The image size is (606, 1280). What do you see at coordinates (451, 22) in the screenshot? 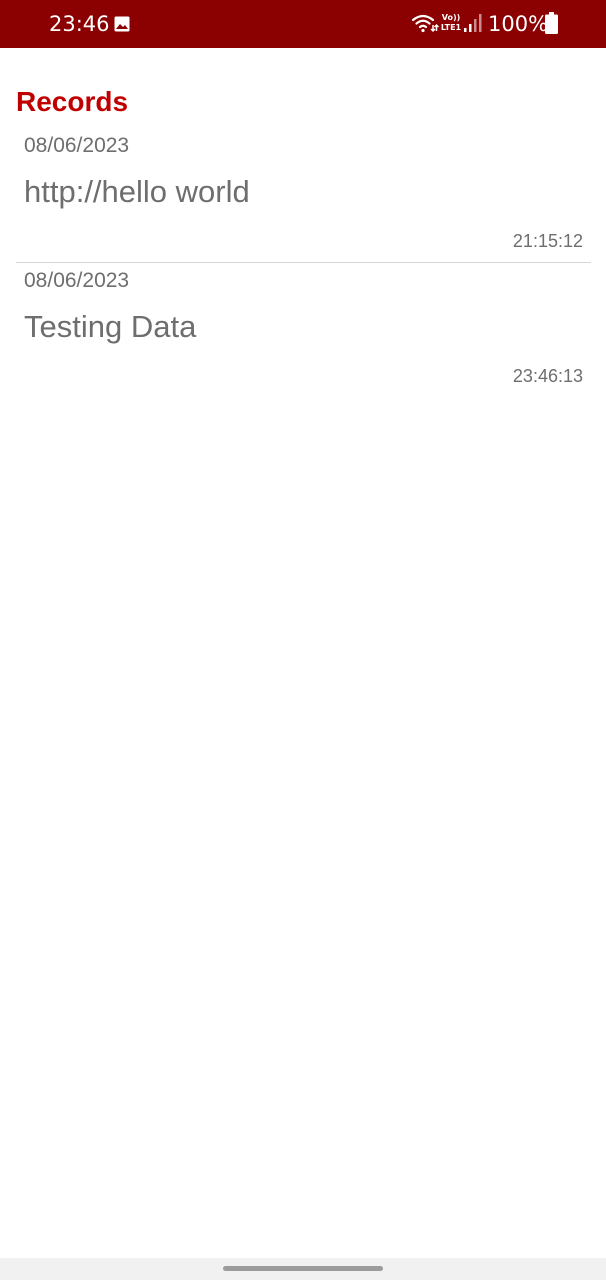
I see `volte-icon: Vo)) LTE1` at bounding box center [451, 22].